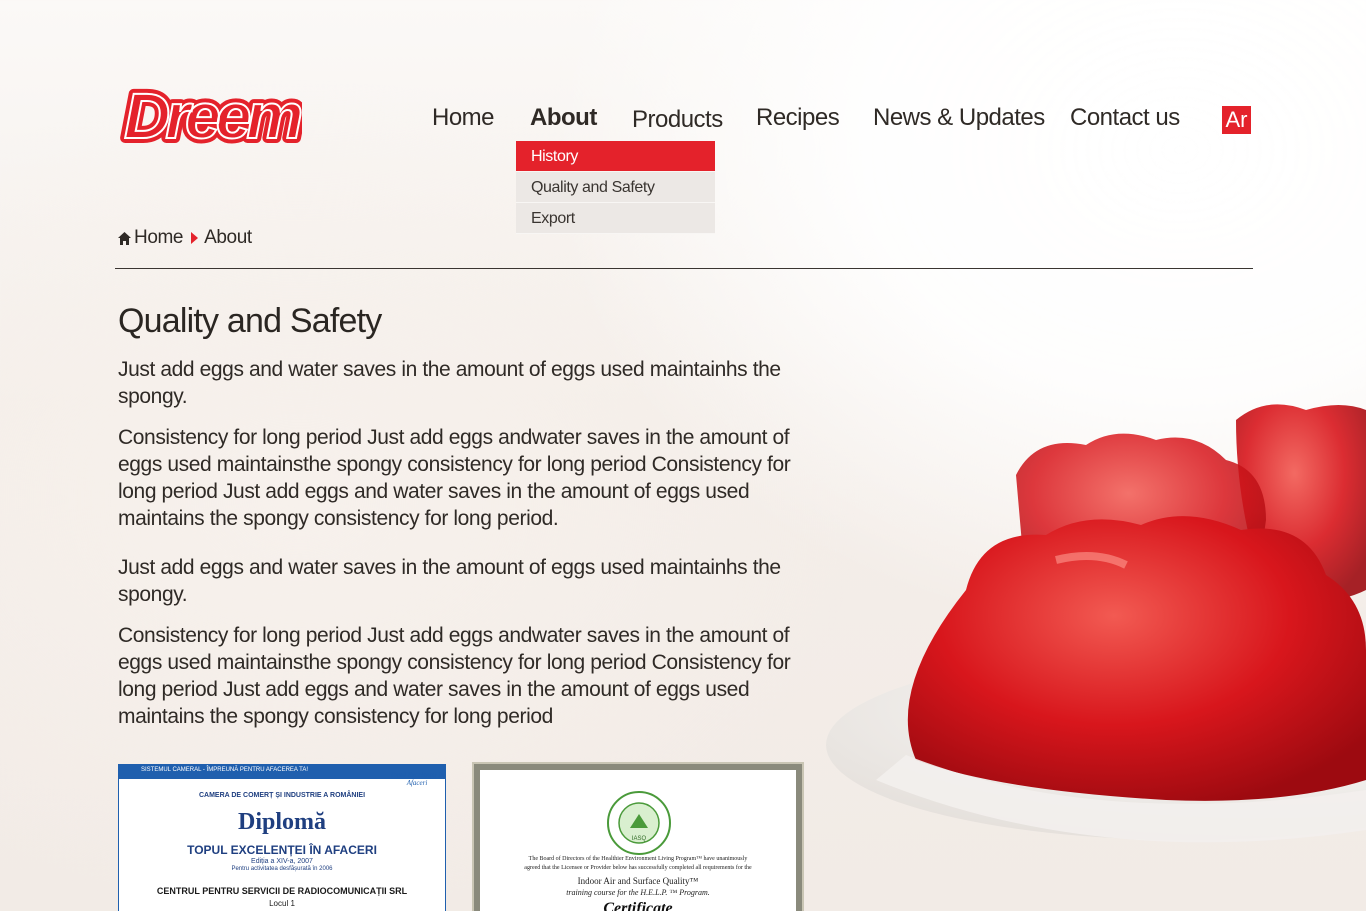  What do you see at coordinates (563, 118) in the screenshot?
I see `nav-about: About` at bounding box center [563, 118].